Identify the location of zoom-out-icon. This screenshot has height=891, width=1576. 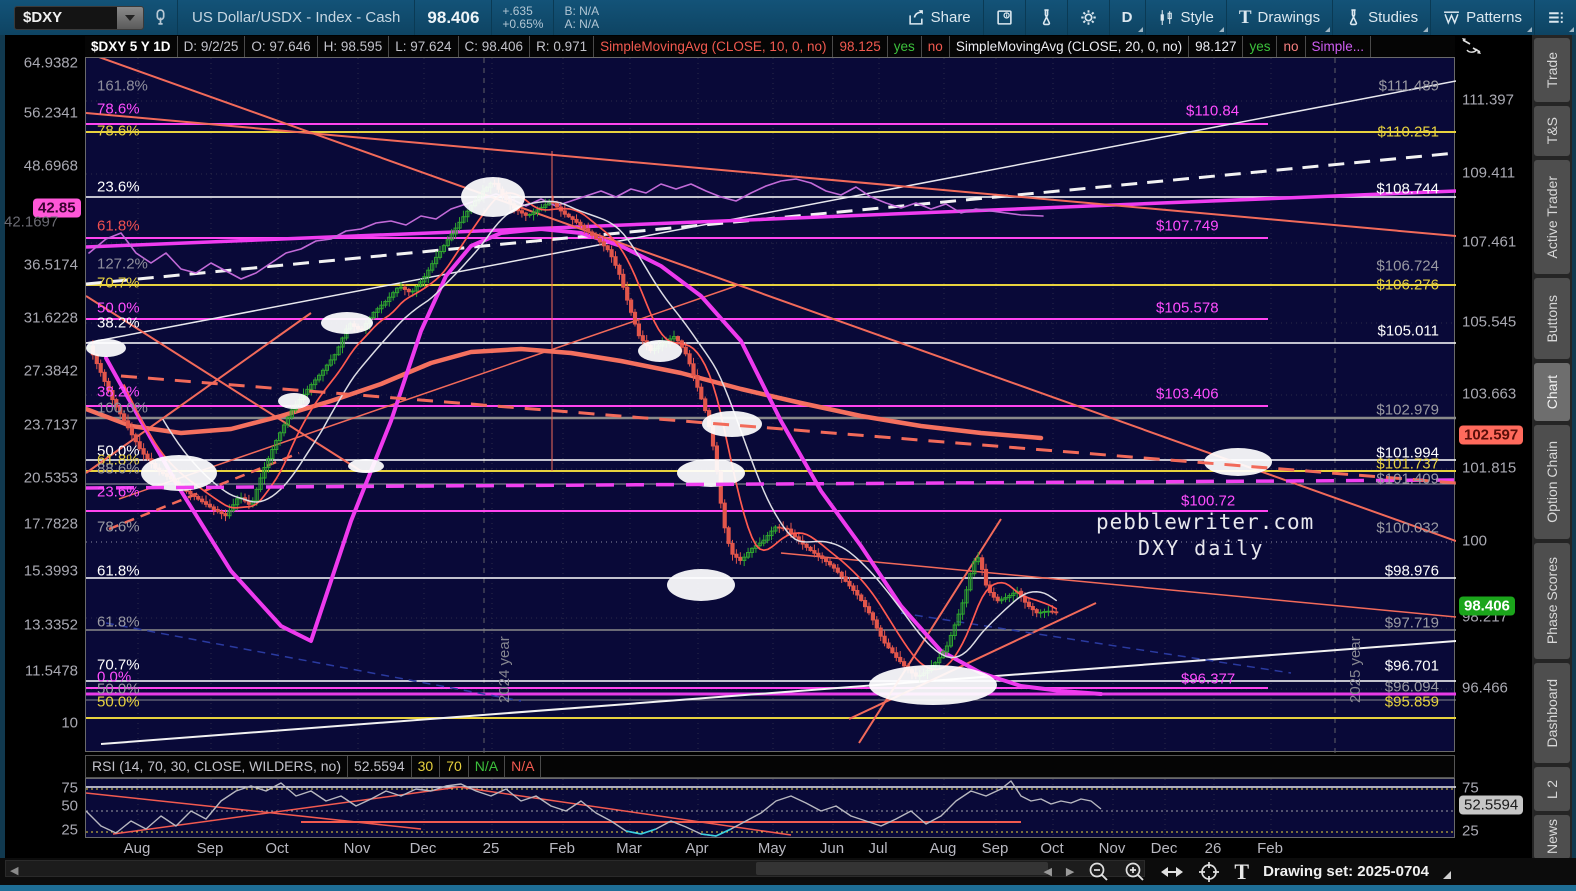
(1099, 872).